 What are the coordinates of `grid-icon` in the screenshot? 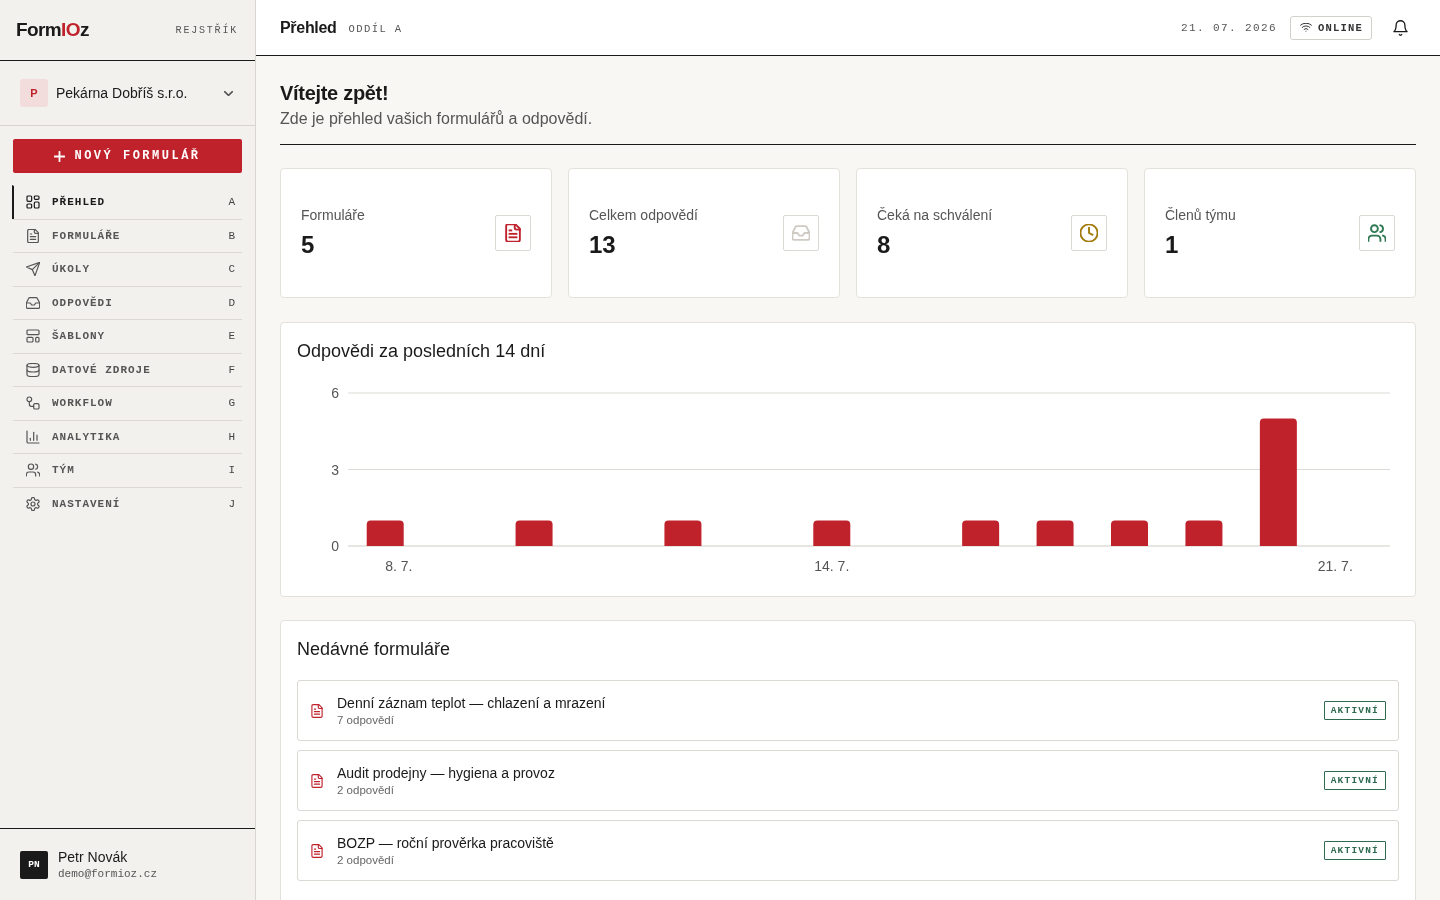 It's located at (33, 202).